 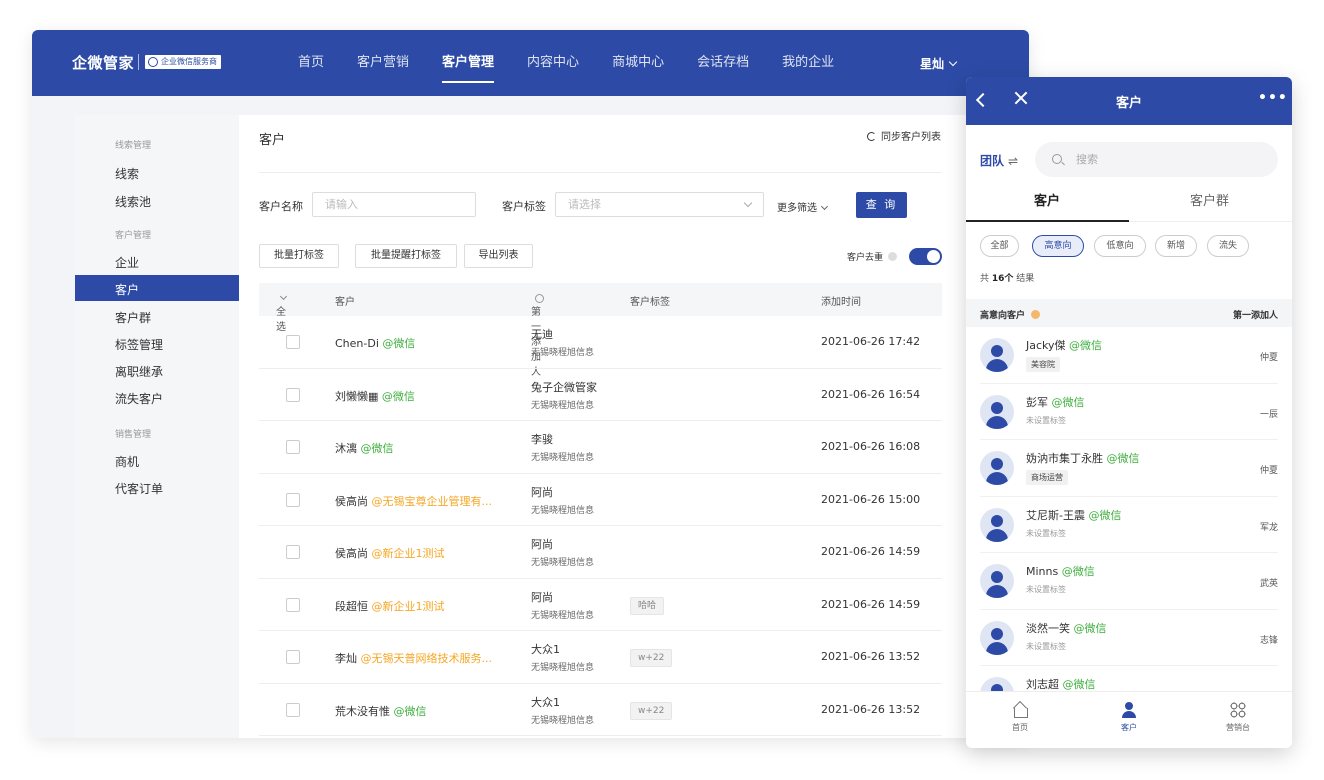 What do you see at coordinates (139, 398) in the screenshot?
I see `sidebar-item-lost-customers: 流失客户` at bounding box center [139, 398].